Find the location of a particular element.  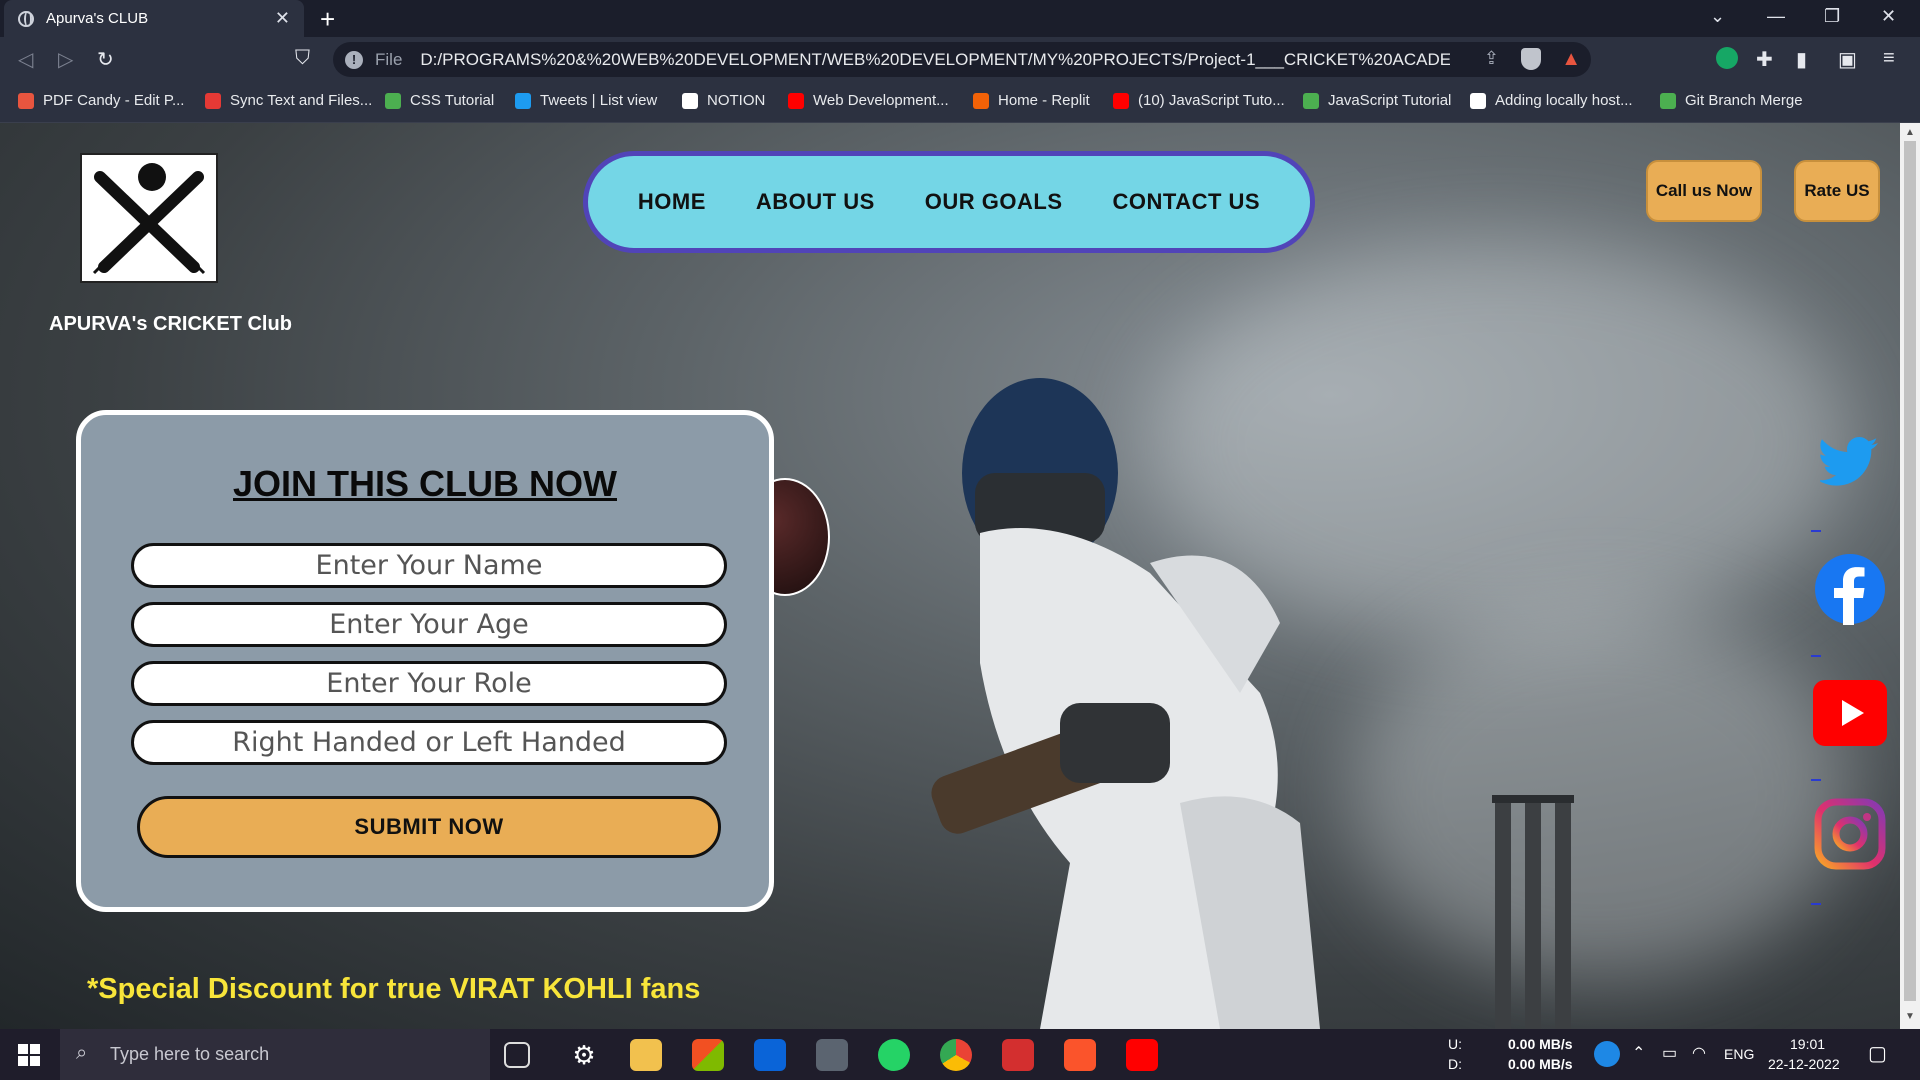

bookmark-label: Git Branch Merge is located at coordinates (1744, 100).